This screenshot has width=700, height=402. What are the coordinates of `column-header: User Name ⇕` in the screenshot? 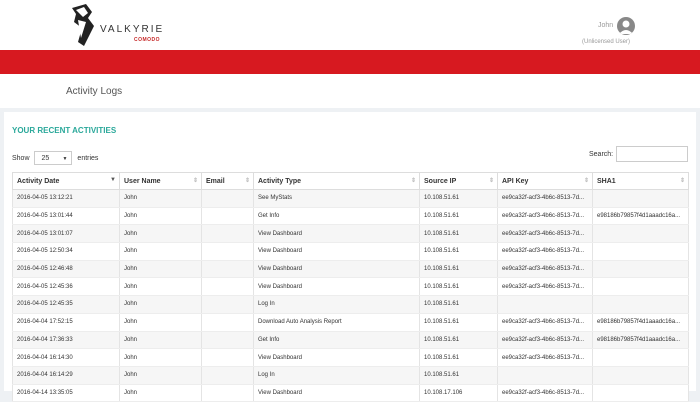 It's located at (160, 181).